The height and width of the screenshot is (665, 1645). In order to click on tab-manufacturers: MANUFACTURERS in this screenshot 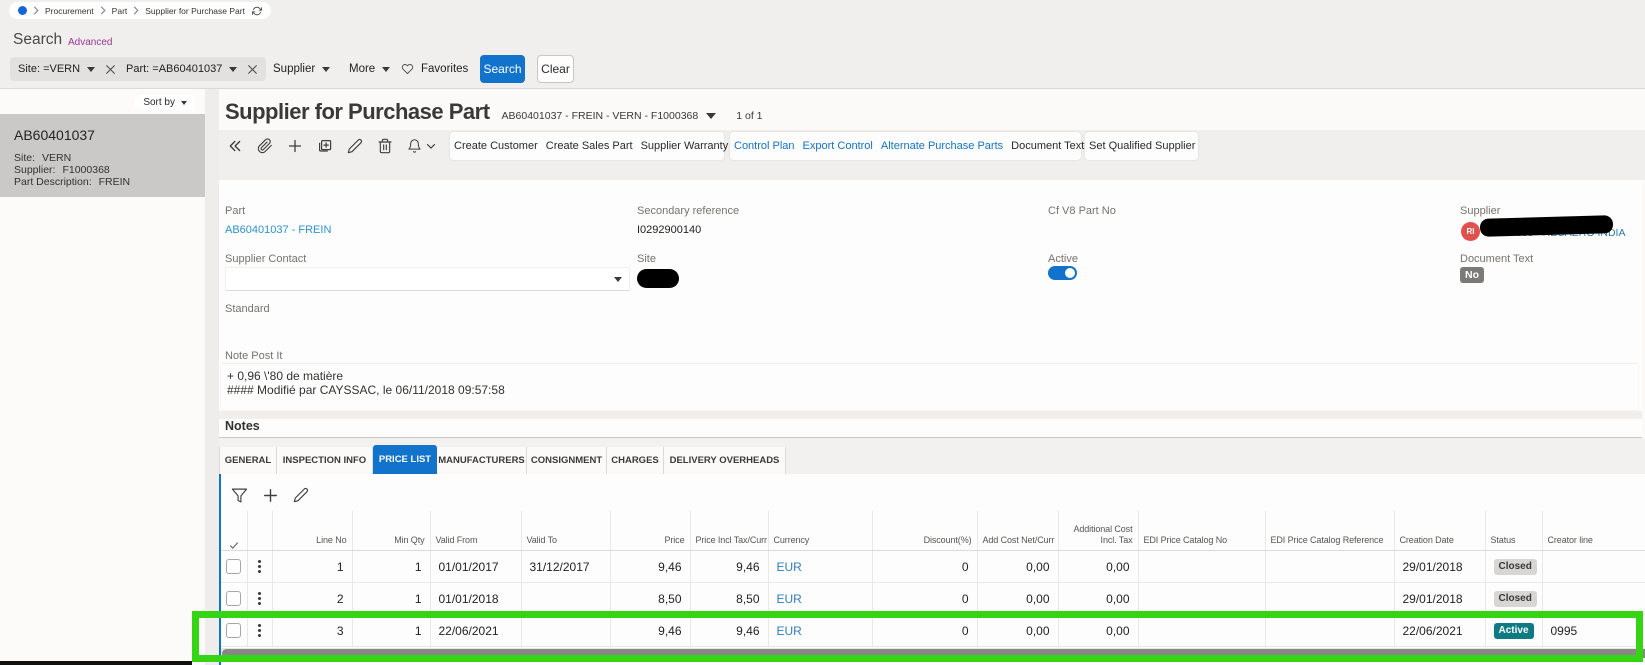, I will do `click(482, 460)`.